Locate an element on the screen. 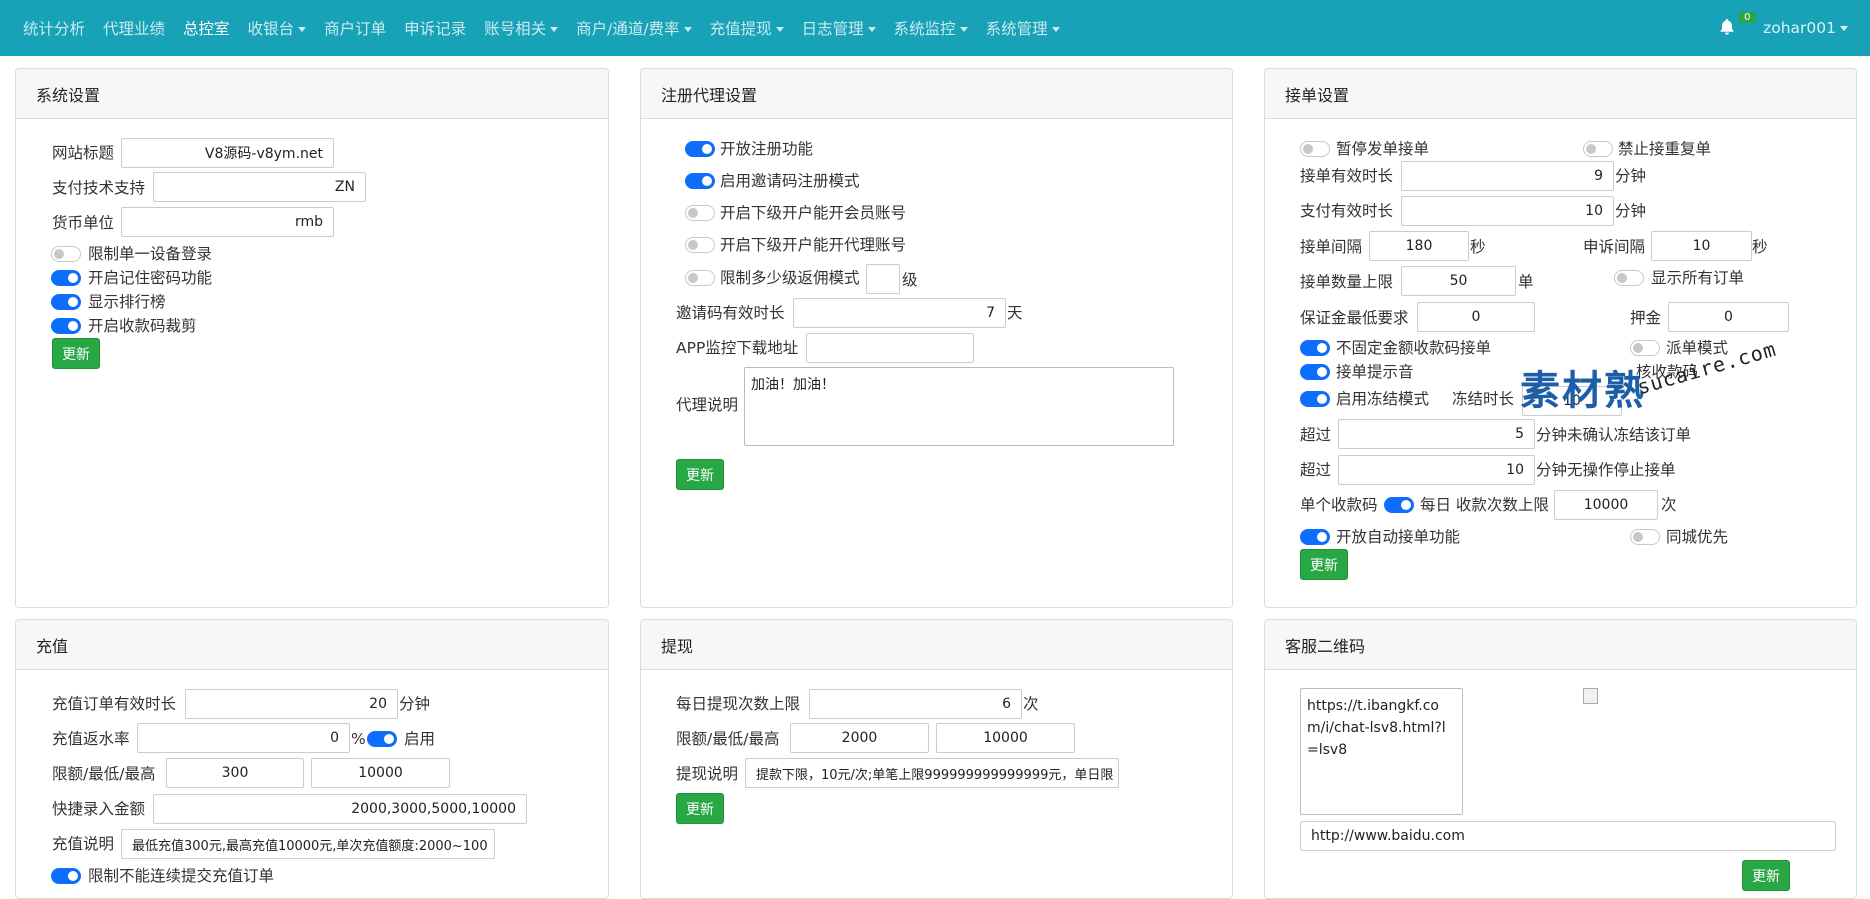 The image size is (1870, 899). toggle-dispatch-mode is located at coordinates (1645, 348).